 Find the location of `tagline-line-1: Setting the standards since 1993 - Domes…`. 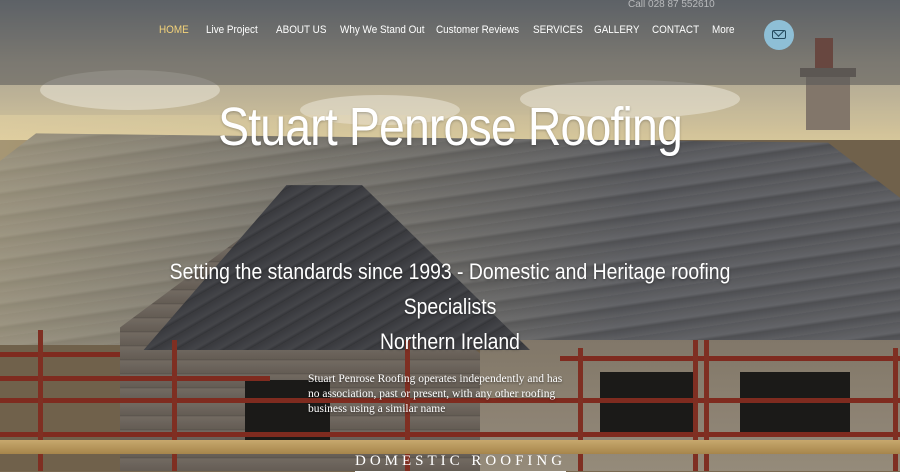

tagline-line-1: Setting the standards since 1993 - Domes… is located at coordinates (450, 271).